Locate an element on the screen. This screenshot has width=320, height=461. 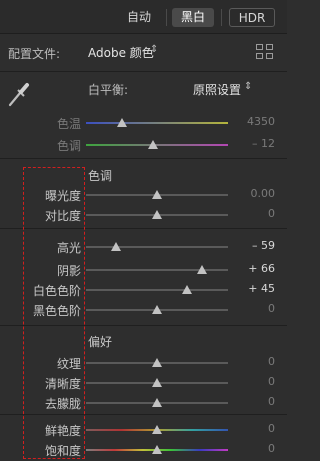
slider-temperature: 色温 4350 is located at coordinates (143, 122).